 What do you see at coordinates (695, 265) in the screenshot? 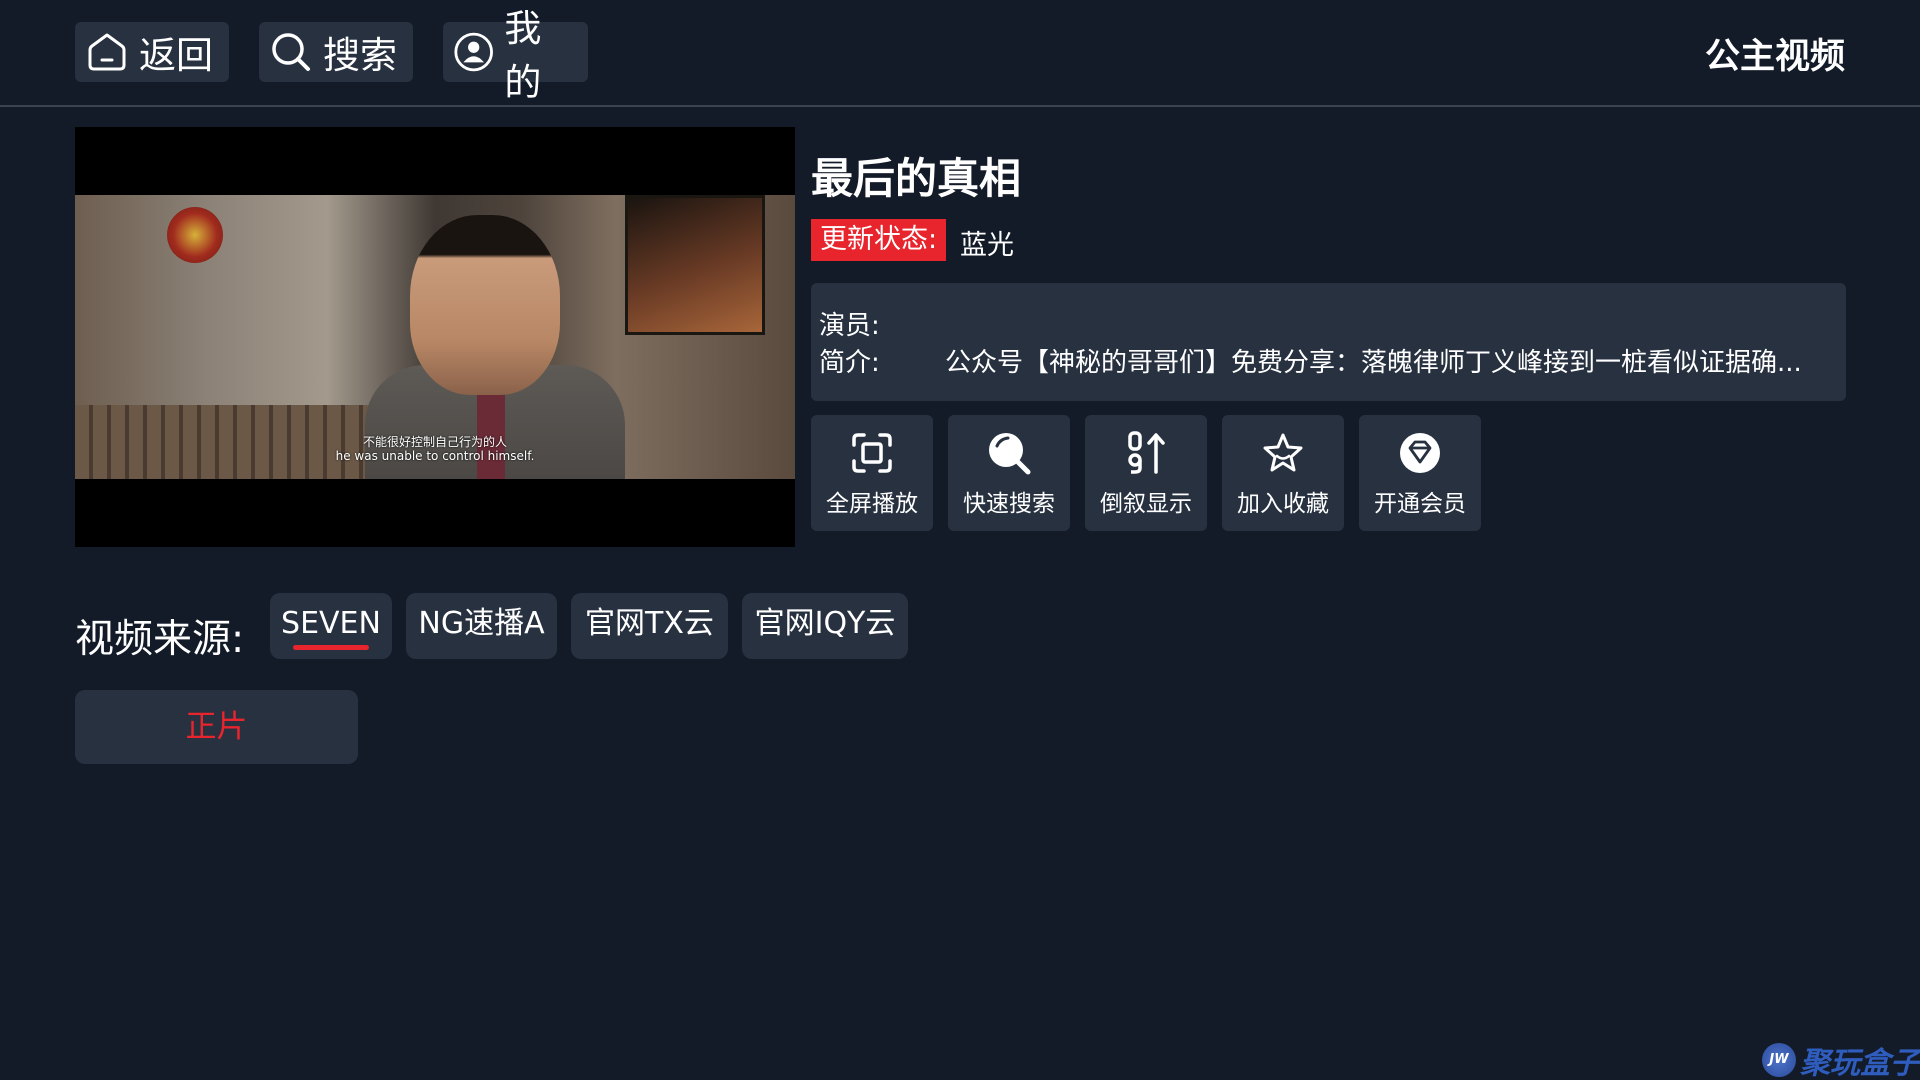
I see `courtroom-screen` at bounding box center [695, 265].